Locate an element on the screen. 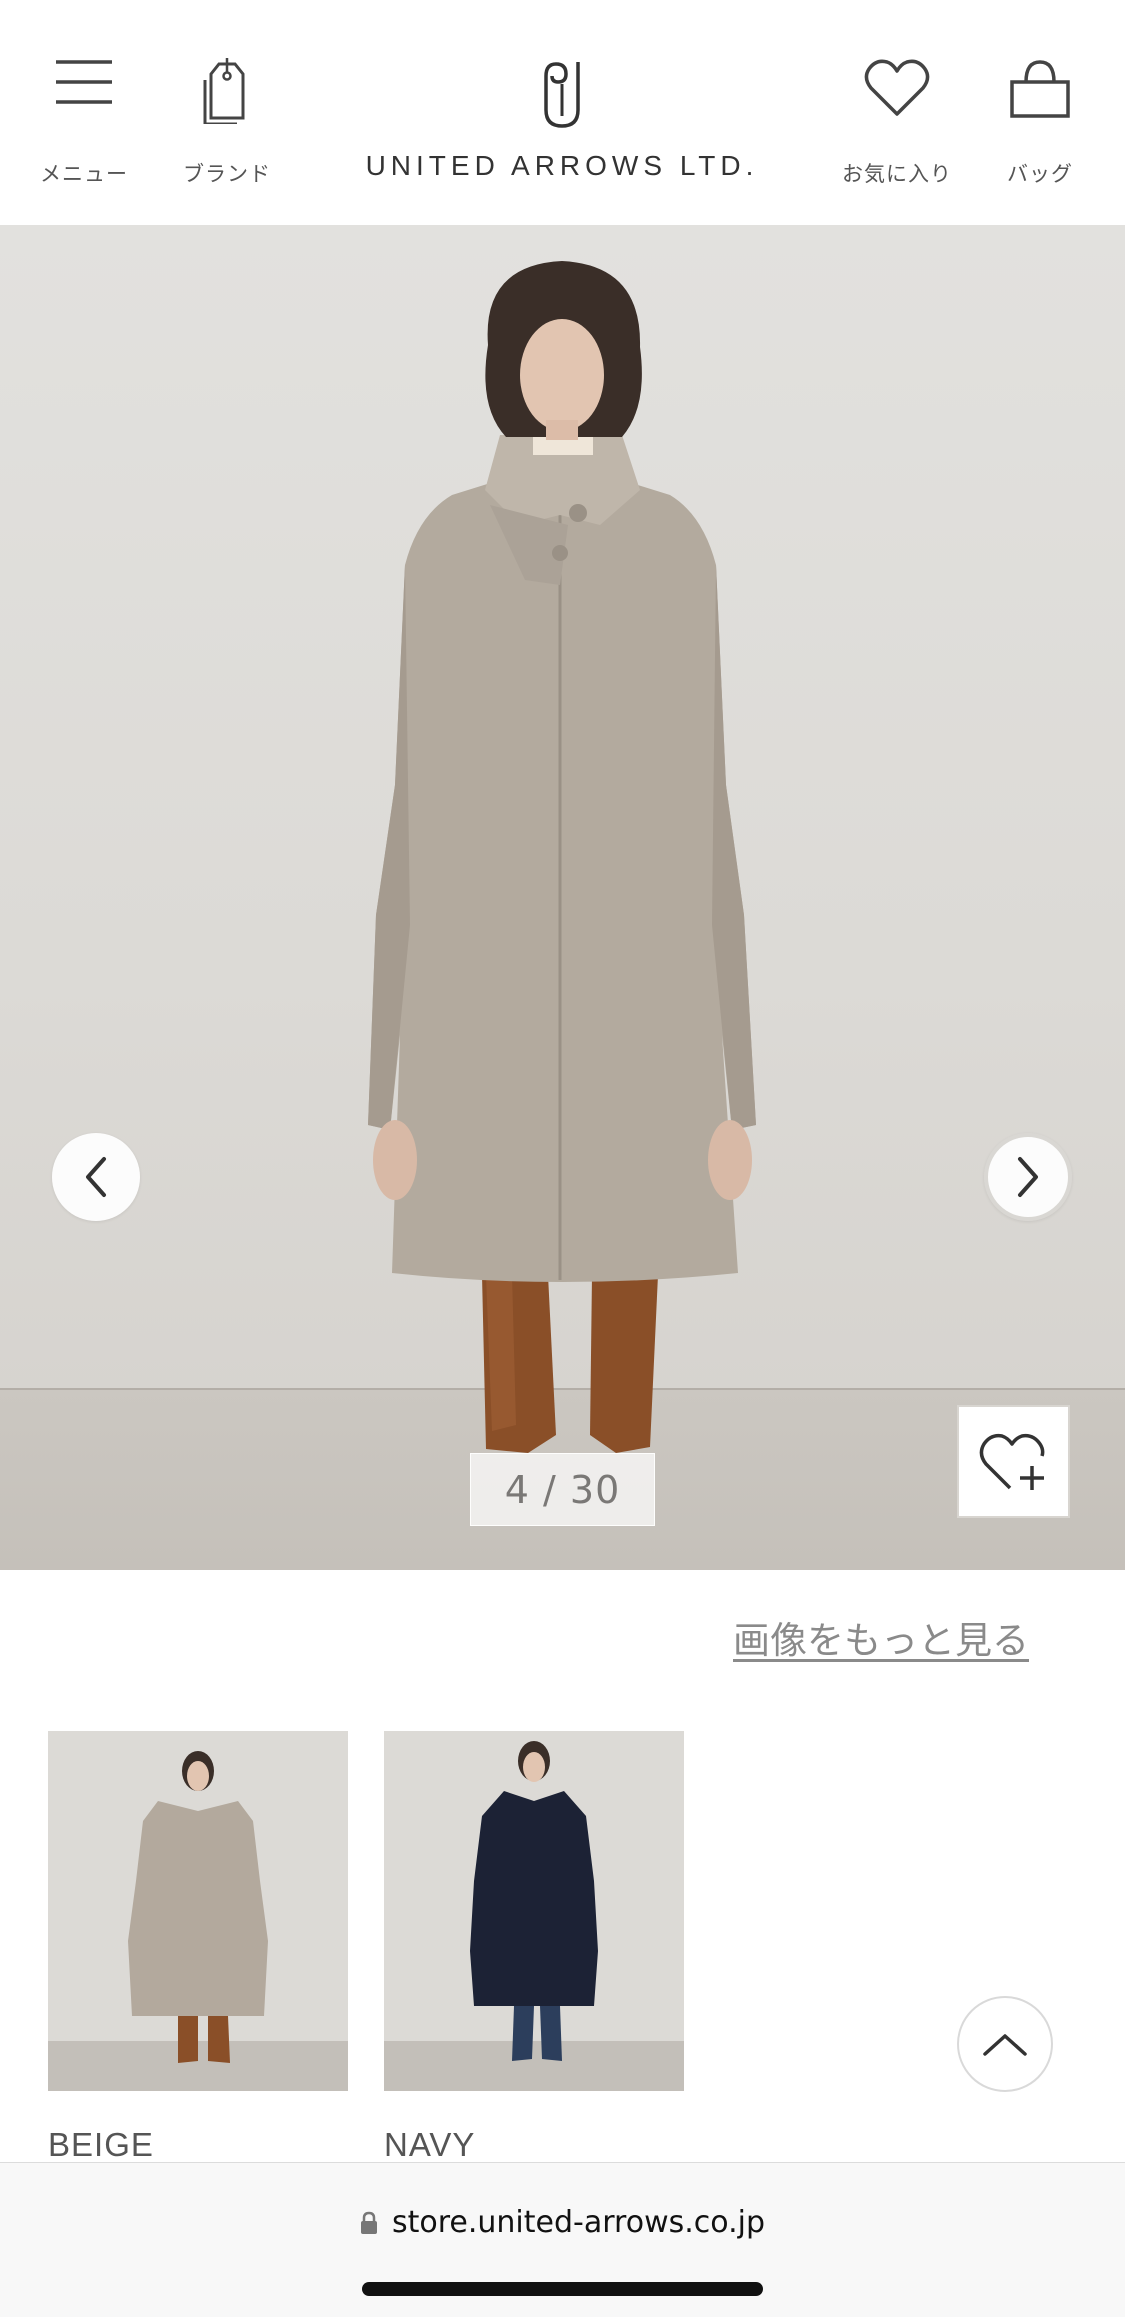 Image resolution: width=1125 pixels, height=2317 pixels. site-header: メニュー ブランド UNITED ARROWS LTD. お気に入り バッグ is located at coordinates (562, 112).